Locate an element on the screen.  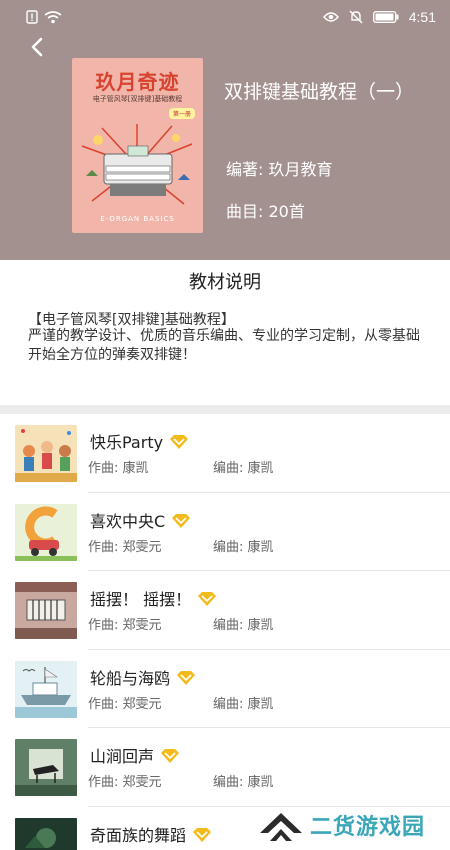
description-title-line: 【电子管风琴[双排键]基础教程】 is located at coordinates (131, 320).